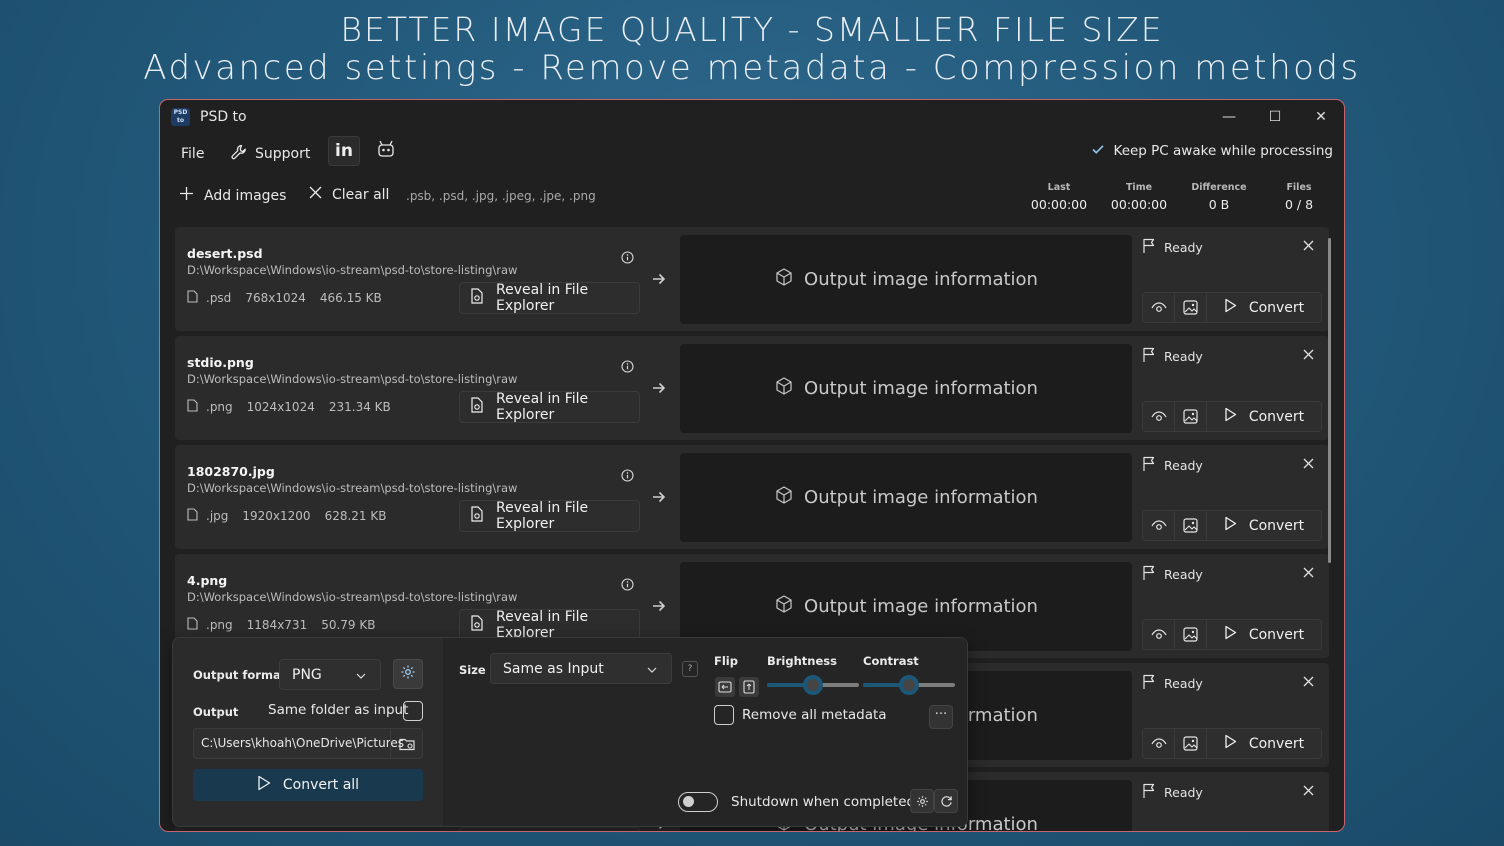  I want to click on cube-icon, so click(784, 497).